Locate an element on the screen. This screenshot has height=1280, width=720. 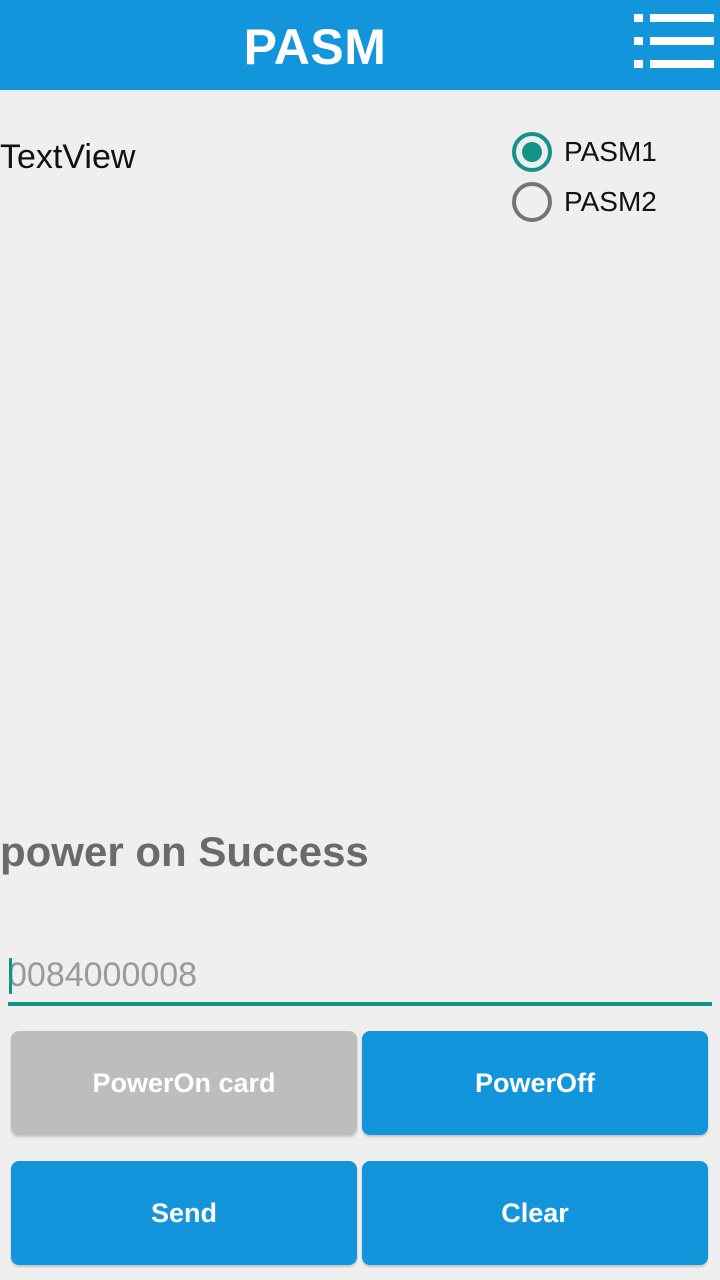
radio-pasm1: PASM1 is located at coordinates (610, 152).